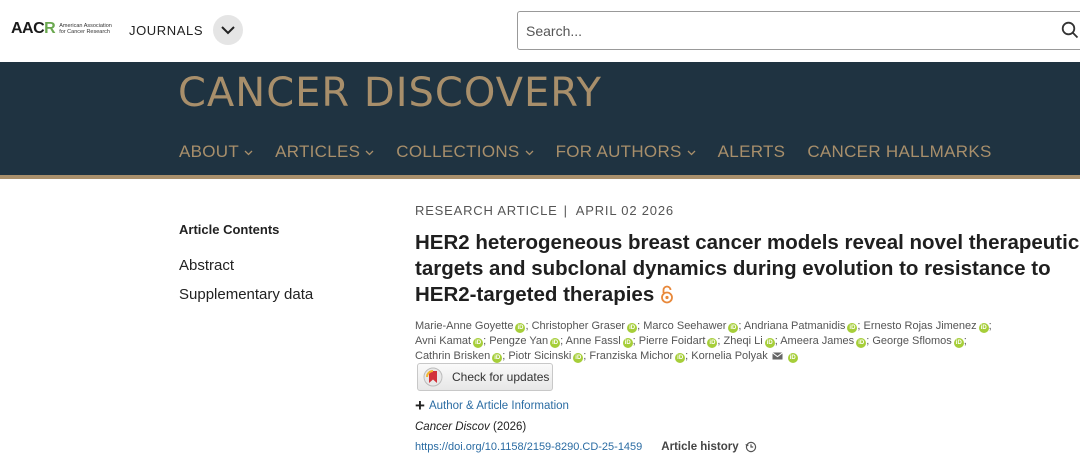 This screenshot has height=459, width=1080. Describe the element at coordinates (672, 341) in the screenshot. I see `author-name-text: Pierre Foidart` at that location.